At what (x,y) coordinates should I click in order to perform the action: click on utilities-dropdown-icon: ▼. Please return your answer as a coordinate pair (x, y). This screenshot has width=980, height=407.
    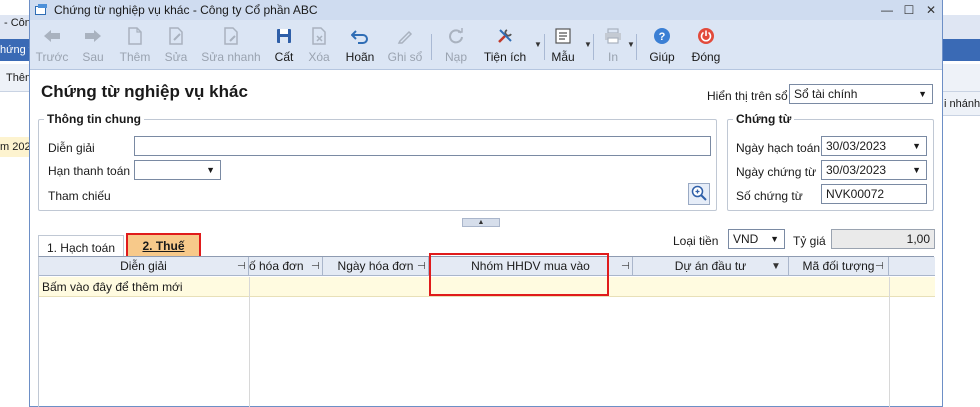
    Looking at the image, I should click on (538, 44).